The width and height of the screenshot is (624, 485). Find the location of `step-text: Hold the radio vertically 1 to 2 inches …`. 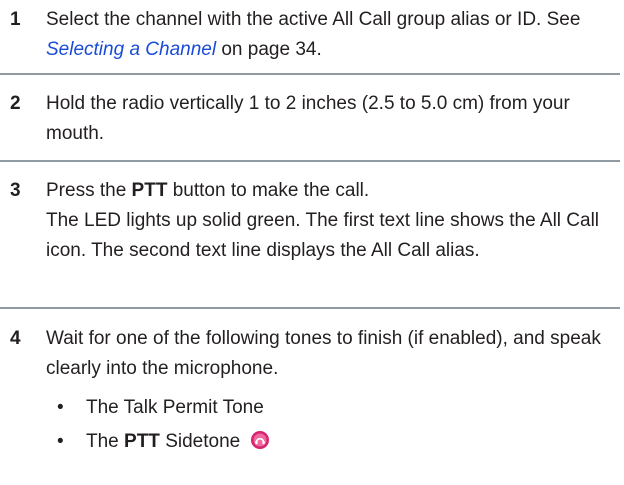

step-text: Hold the radio vertically 1 to 2 inches … is located at coordinates (308, 118).